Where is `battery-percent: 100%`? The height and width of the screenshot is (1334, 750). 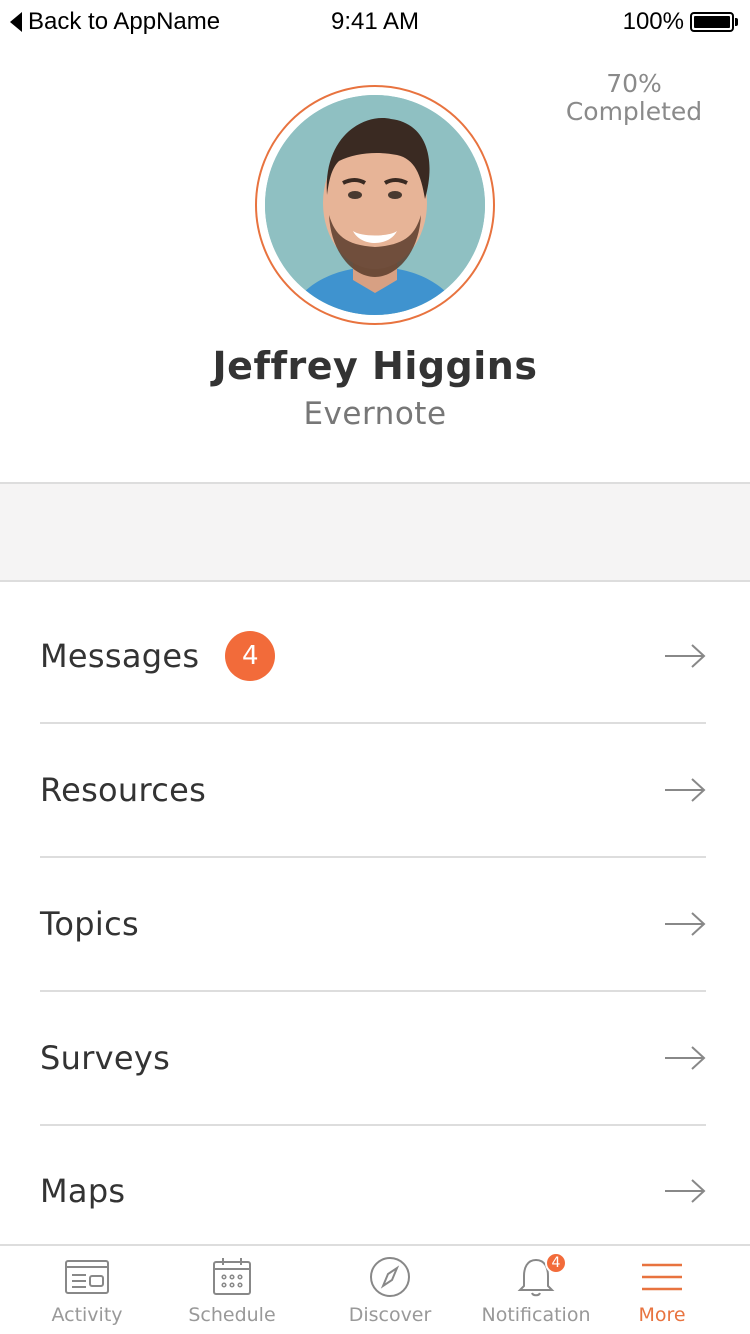 battery-percent: 100% is located at coordinates (653, 21).